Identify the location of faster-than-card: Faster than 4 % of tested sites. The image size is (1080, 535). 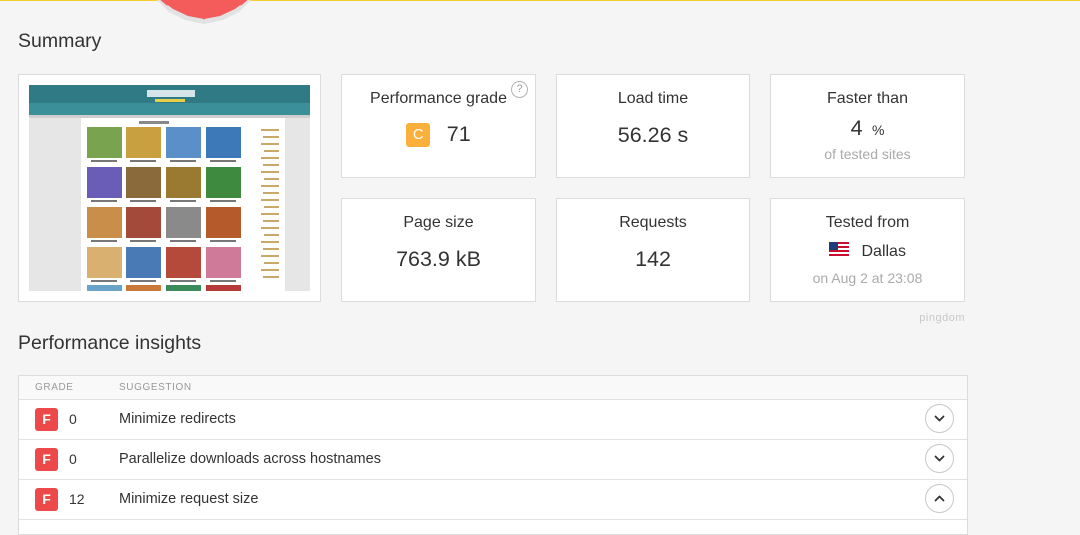
(867, 126).